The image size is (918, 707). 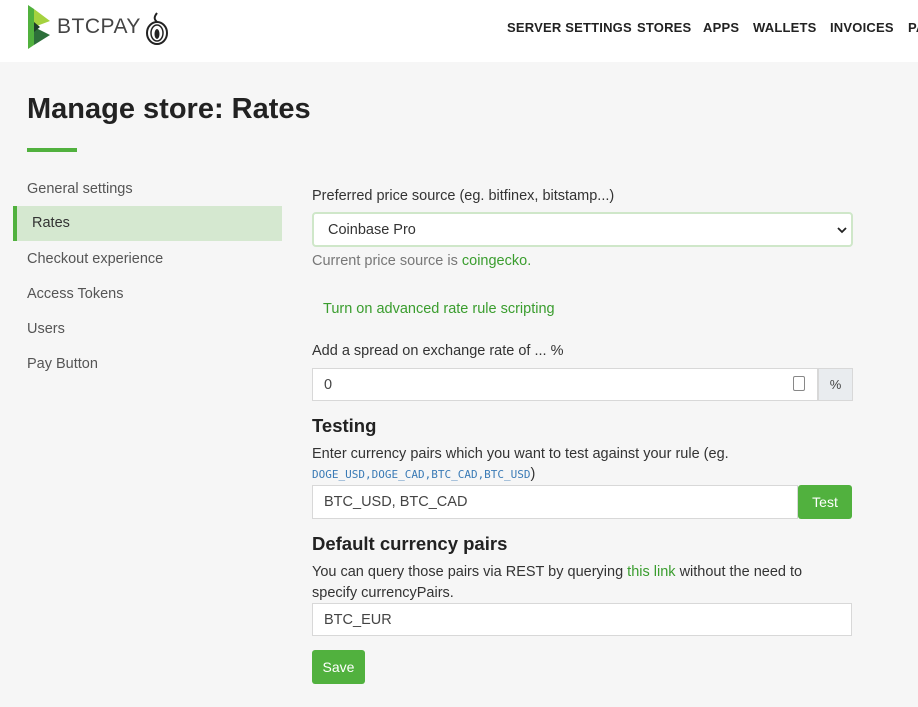 I want to click on sidebar-item-label: Rates, so click(x=51, y=223).